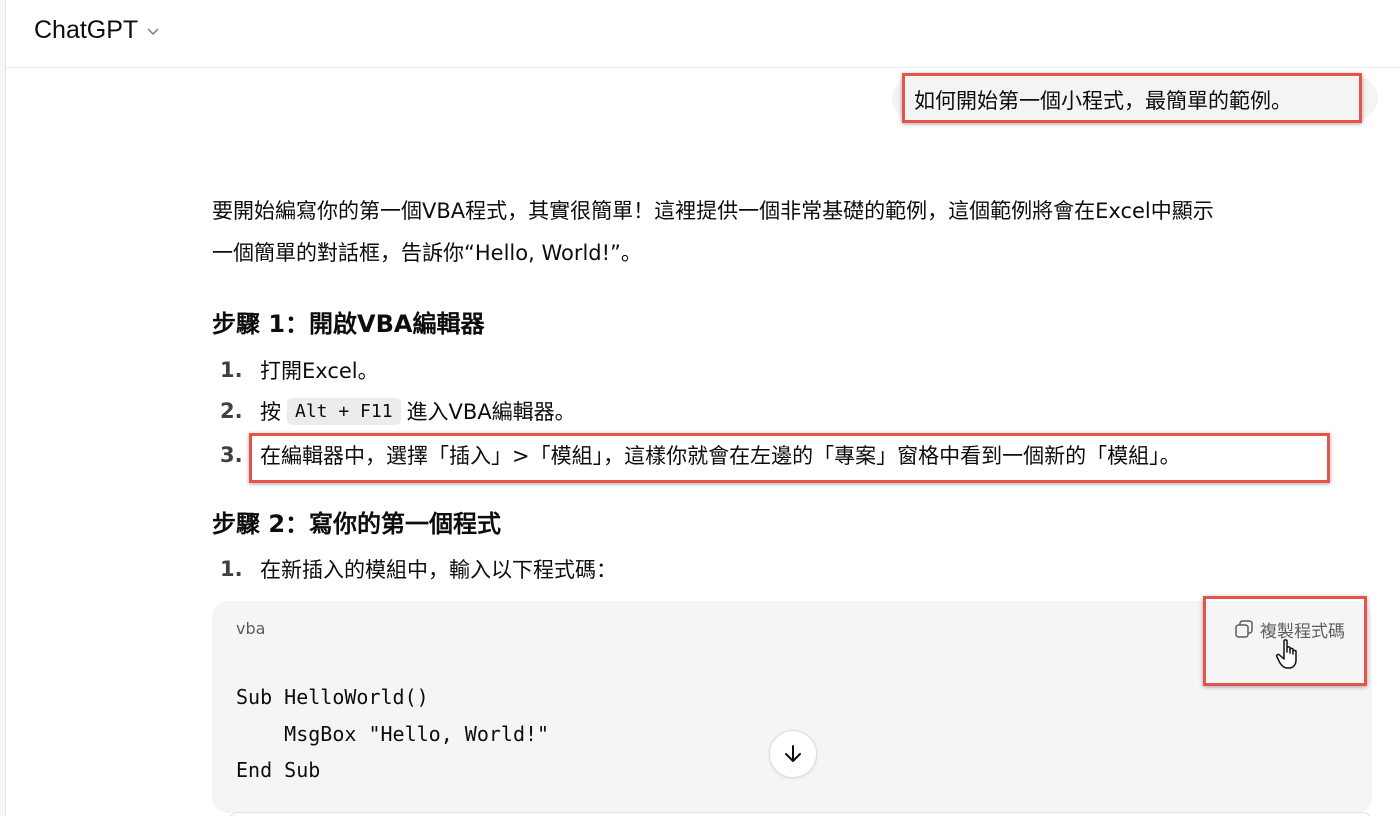 The image size is (1400, 816). What do you see at coordinates (319, 371) in the screenshot?
I see `list-text: 打開Excel。` at bounding box center [319, 371].